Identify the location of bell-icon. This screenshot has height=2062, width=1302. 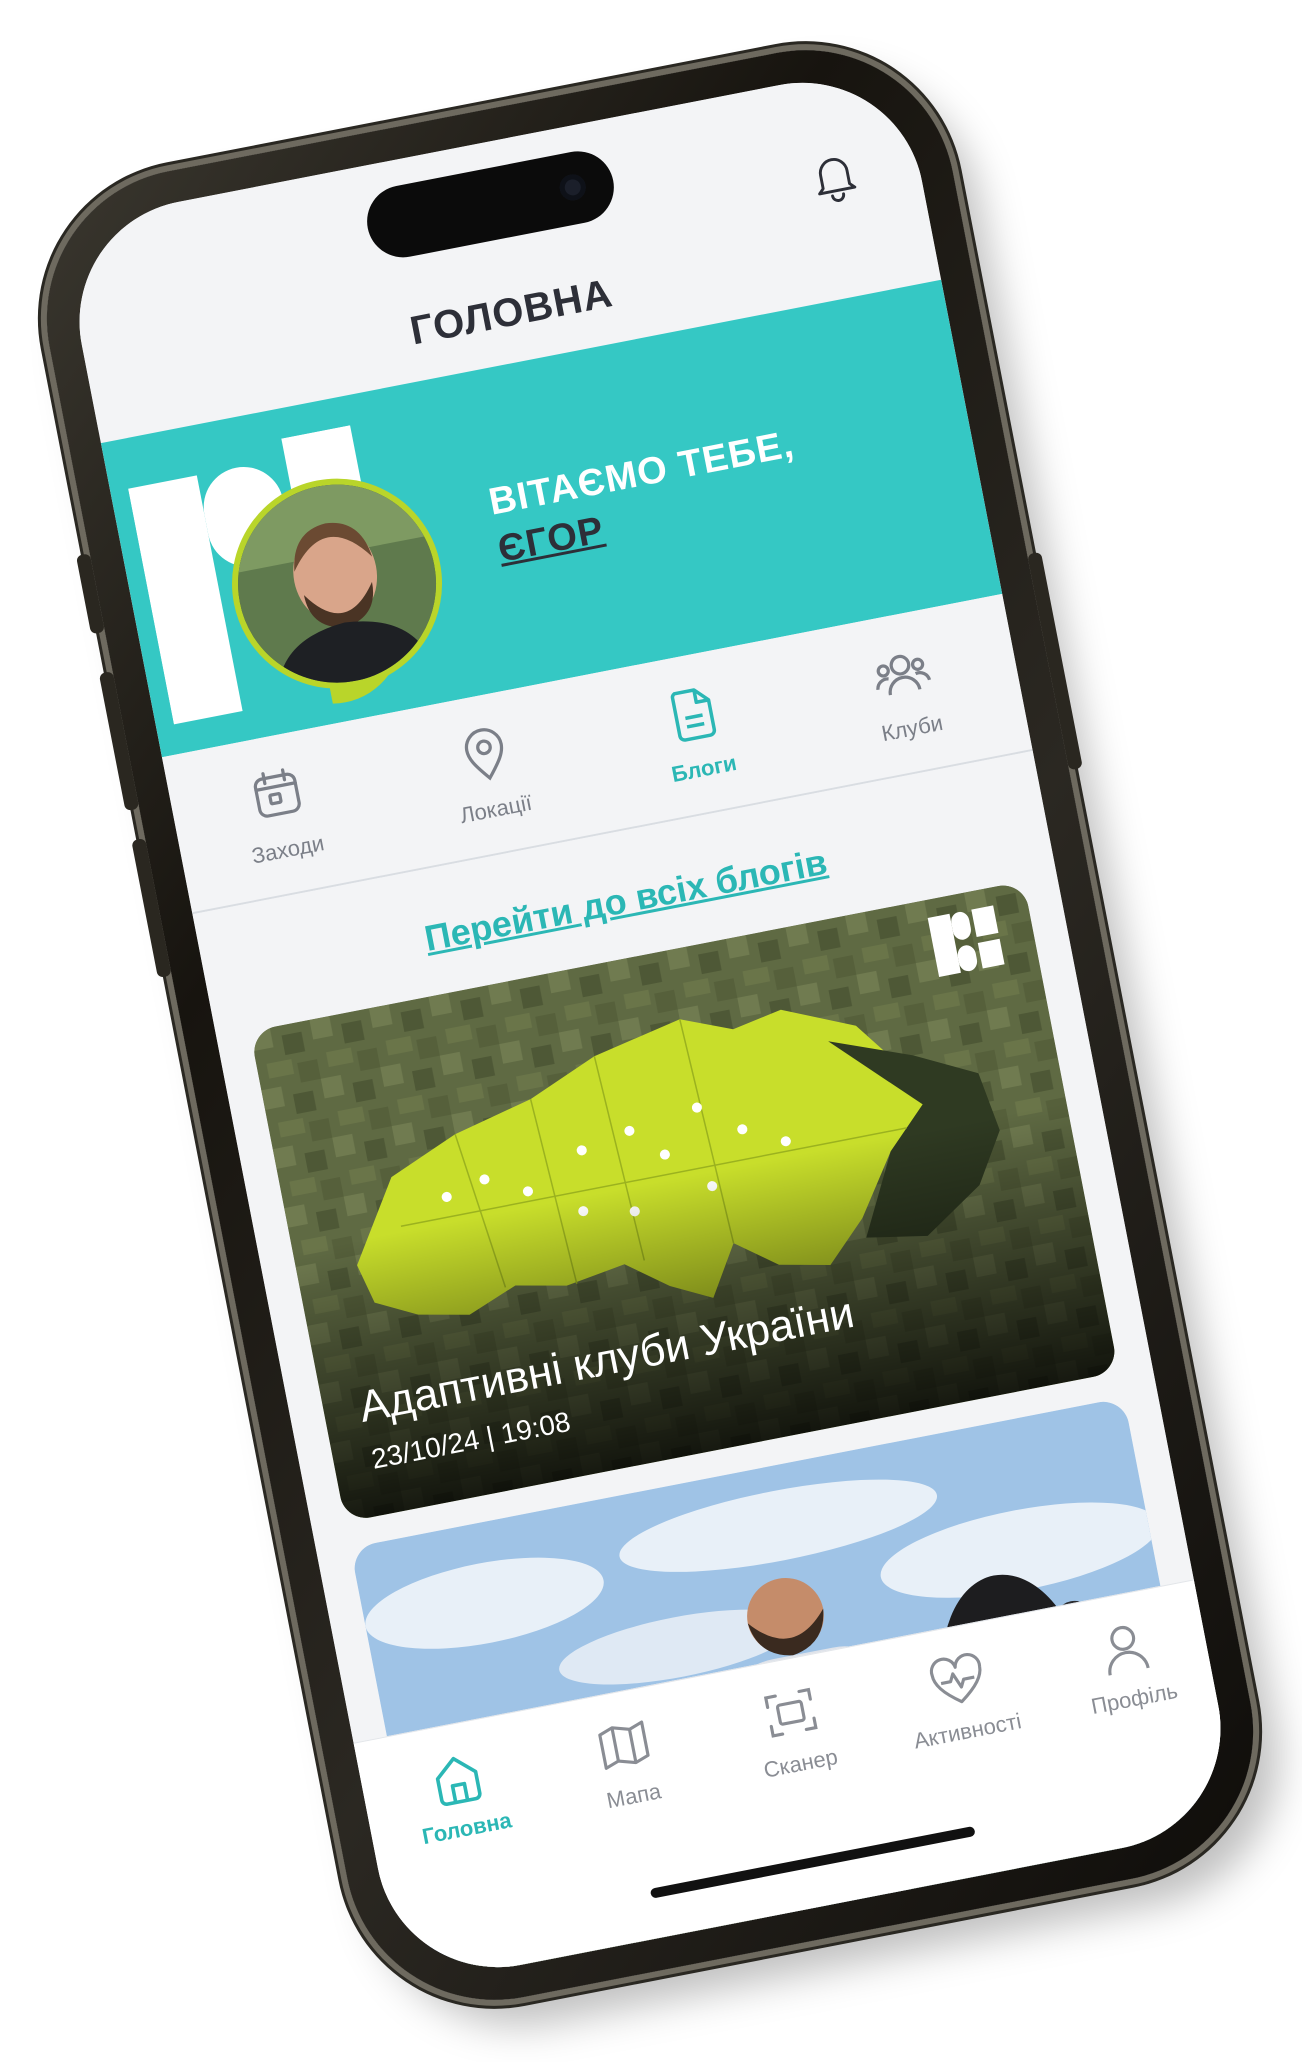
(835, 176).